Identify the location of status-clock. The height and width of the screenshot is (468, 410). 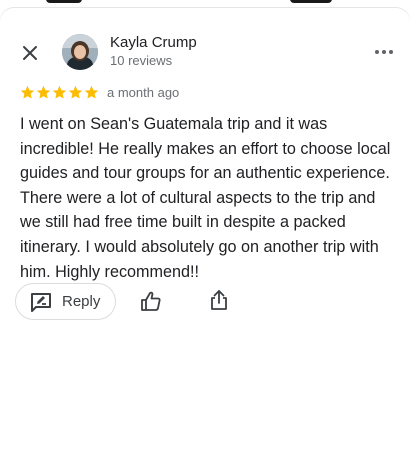
(64, 1).